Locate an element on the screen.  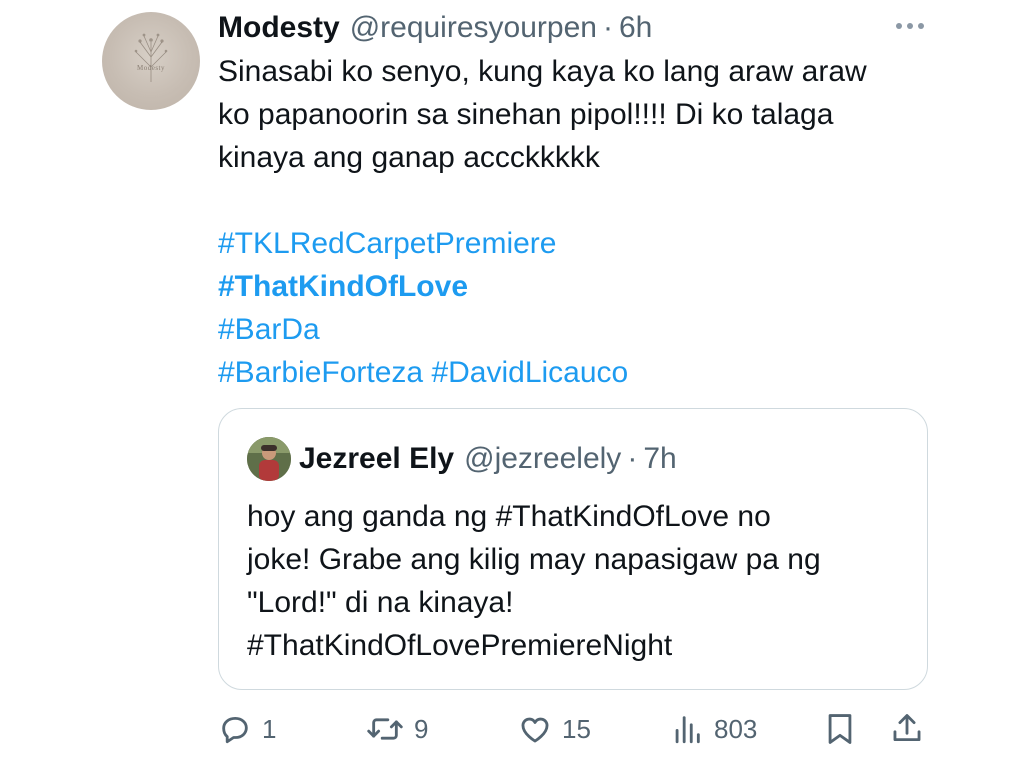
quoted-author-name: Jezreel Ely is located at coordinates (376, 459).